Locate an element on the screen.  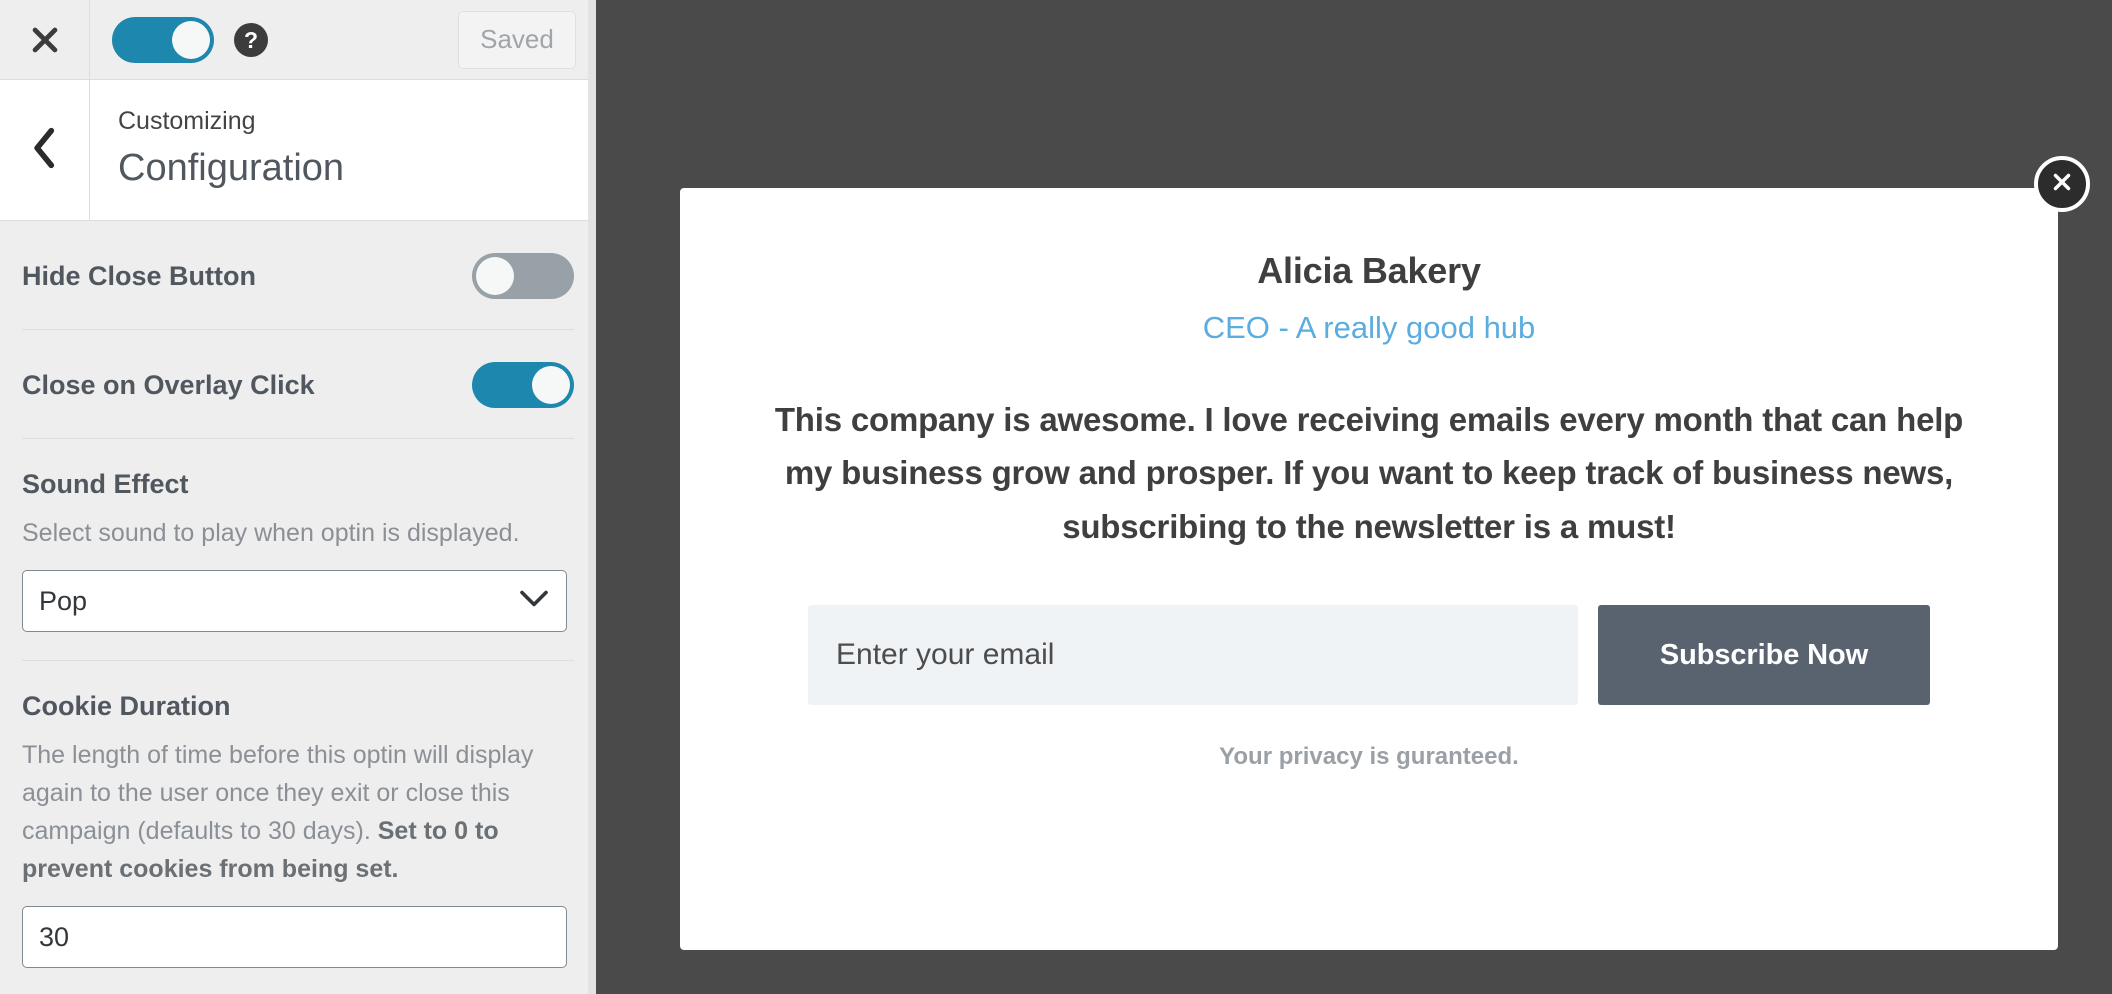
customizer-section-header: Customizing Configuration is located at coordinates (298, 150).